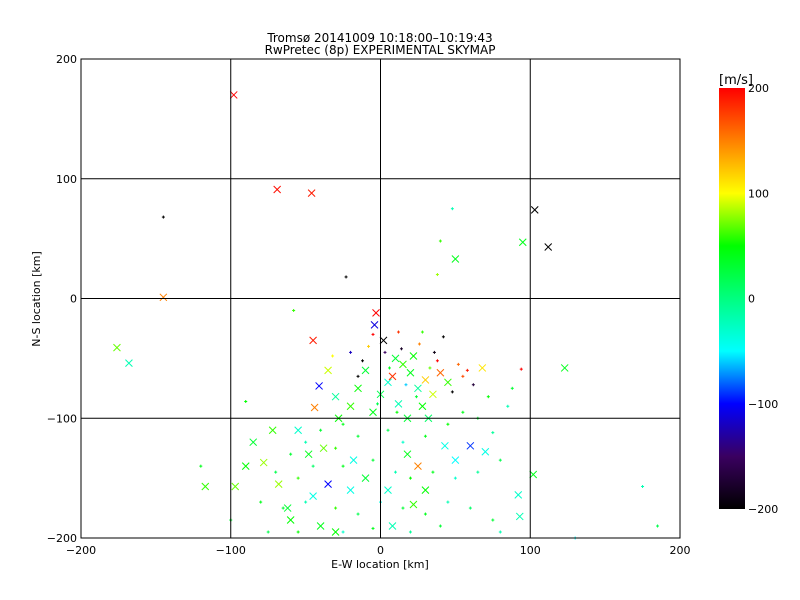 The height and width of the screenshot is (600, 800). What do you see at coordinates (751, 299) in the screenshot?
I see `colorbar-tick-label: 0` at bounding box center [751, 299].